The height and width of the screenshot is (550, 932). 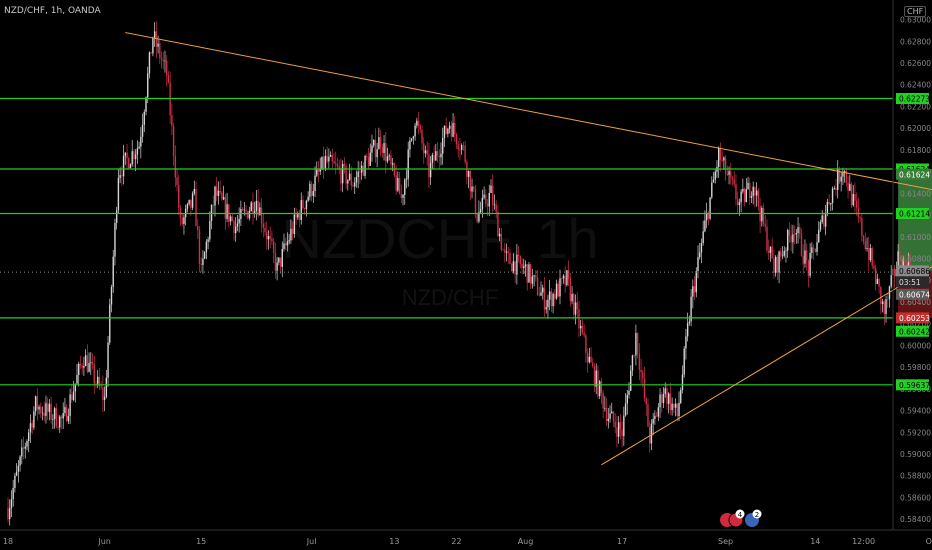 What do you see at coordinates (915, 11) in the screenshot?
I see `currency-button: CHF` at bounding box center [915, 11].